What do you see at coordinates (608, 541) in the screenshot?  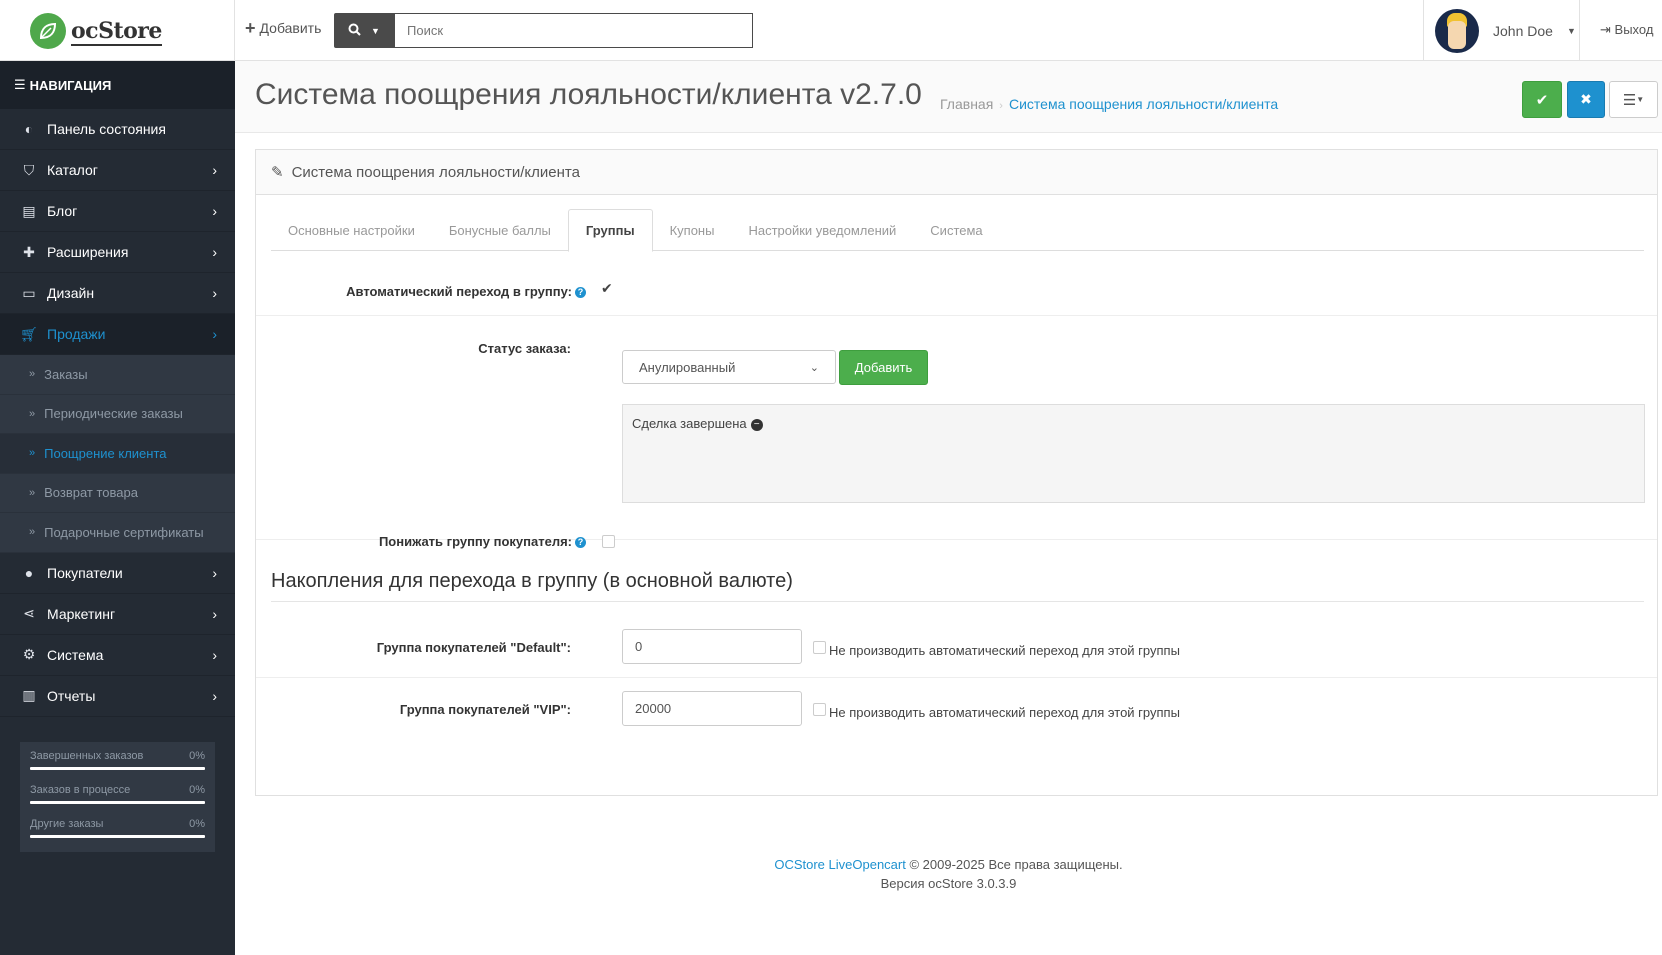 I see `demote-checkbox` at bounding box center [608, 541].